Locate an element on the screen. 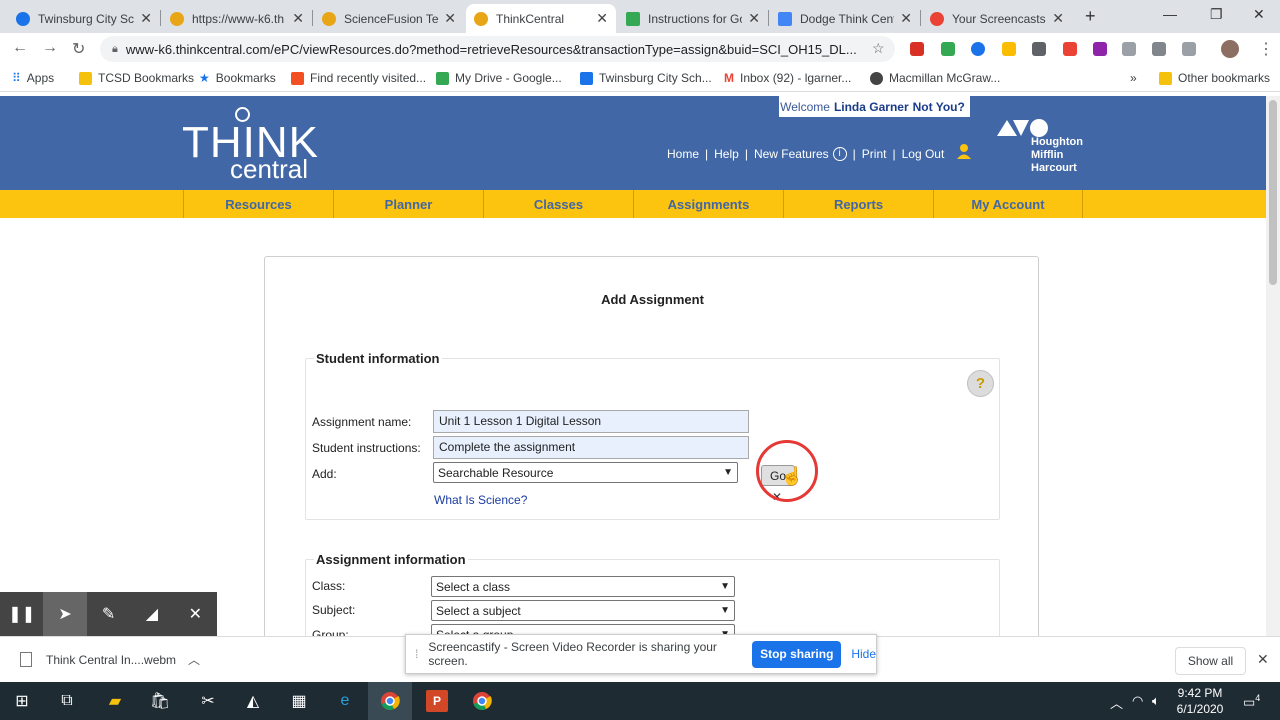 The image size is (1280, 720). print-link: Print is located at coordinates (874, 154).